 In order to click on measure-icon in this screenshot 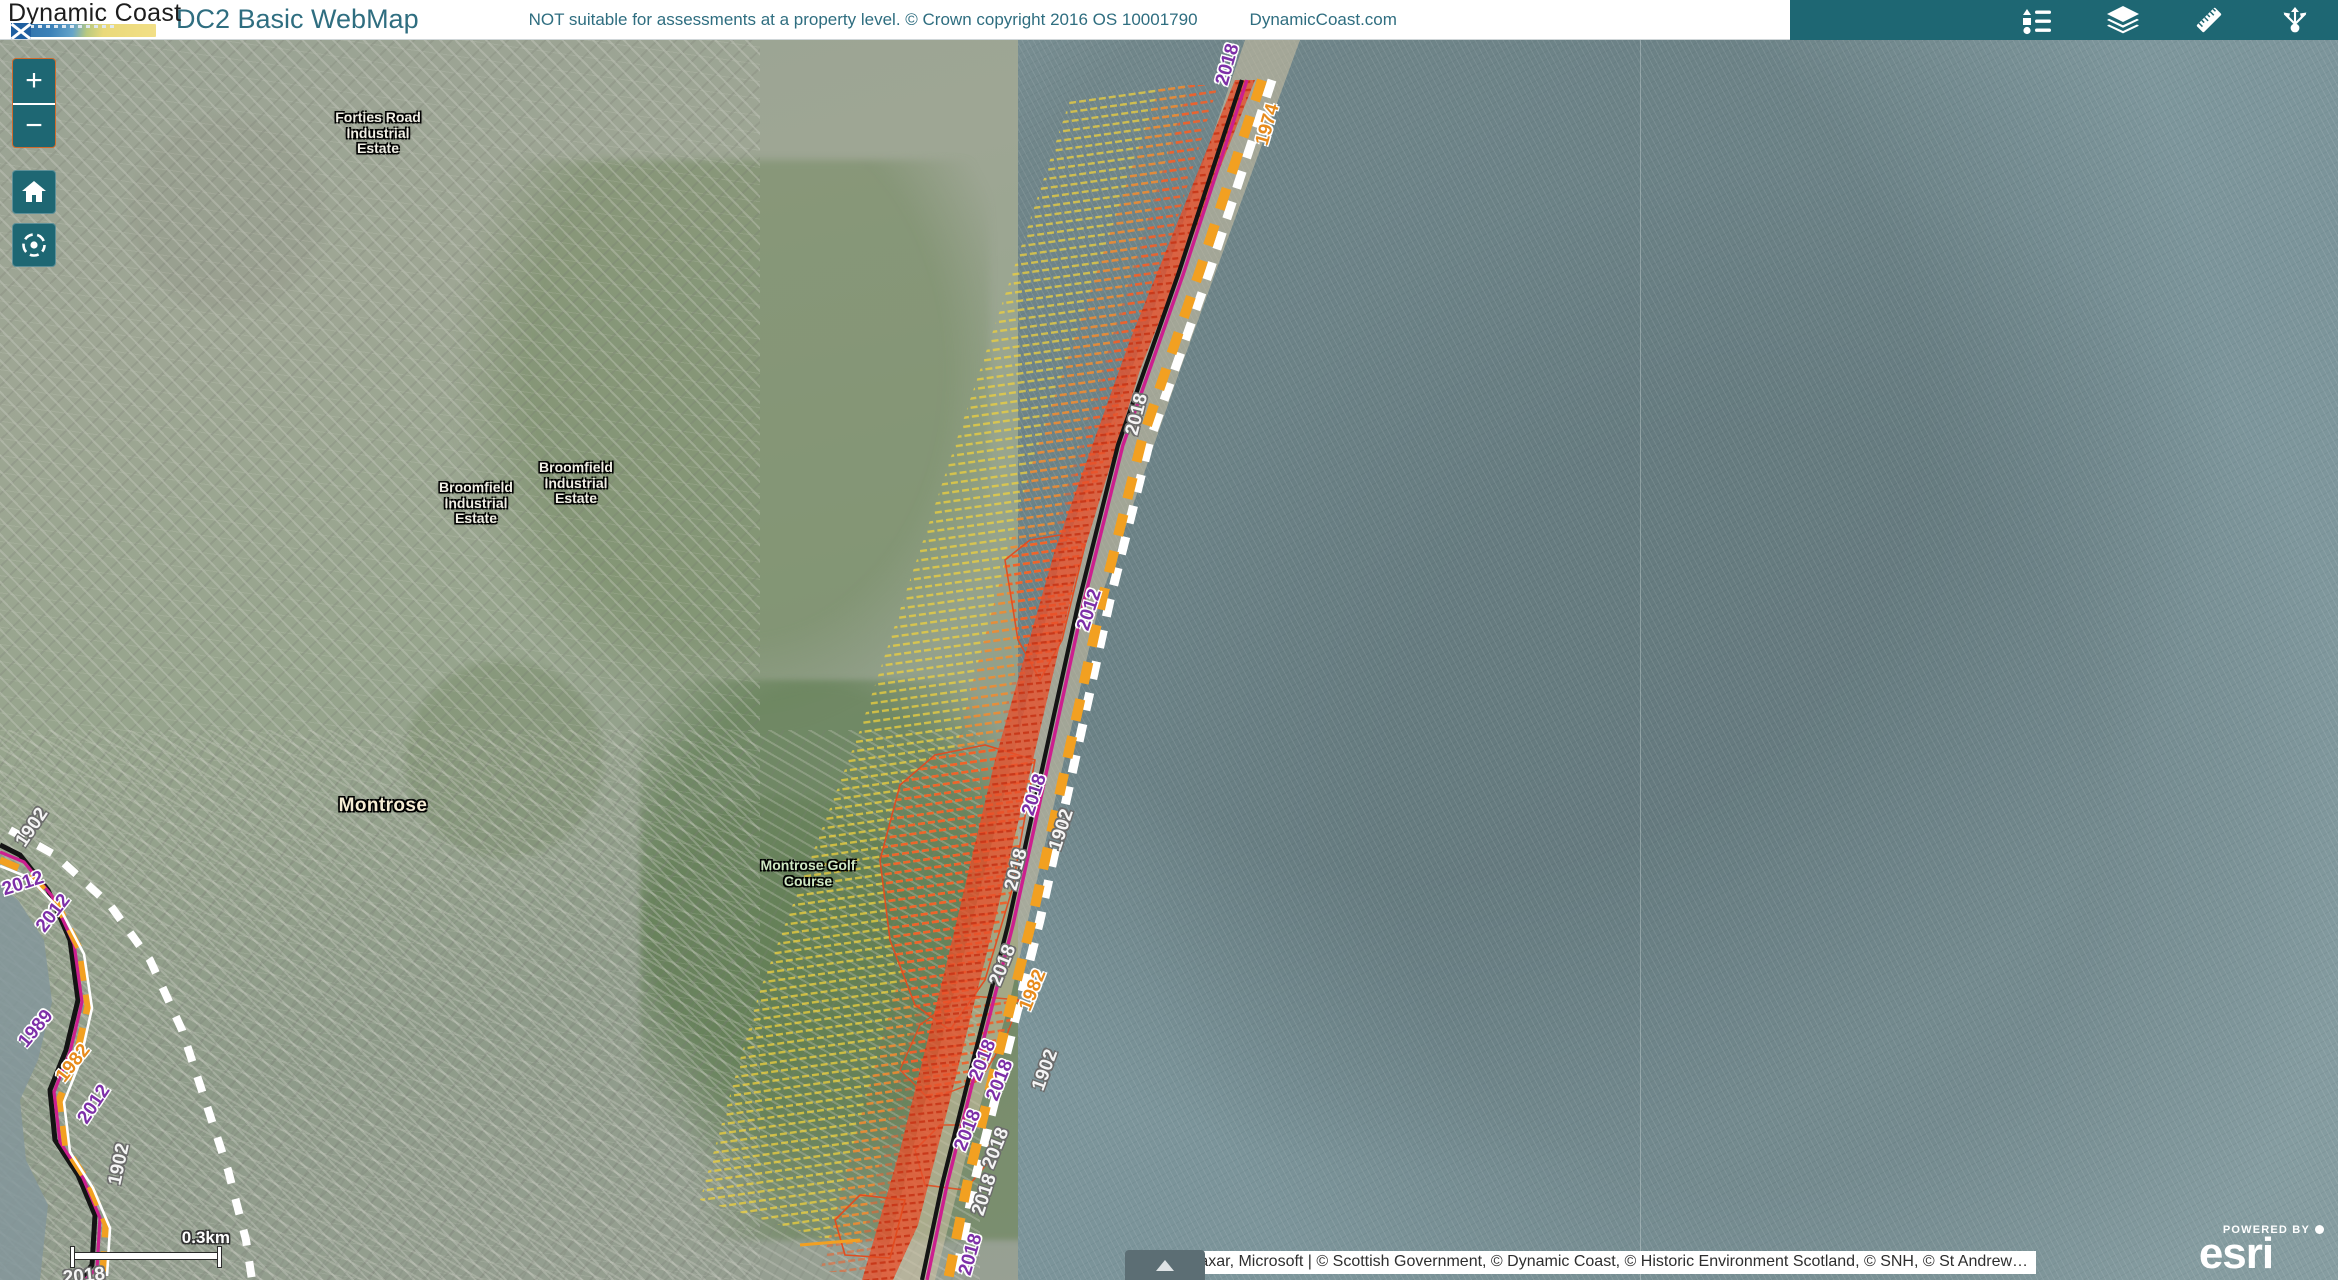, I will do `click(2209, 20)`.